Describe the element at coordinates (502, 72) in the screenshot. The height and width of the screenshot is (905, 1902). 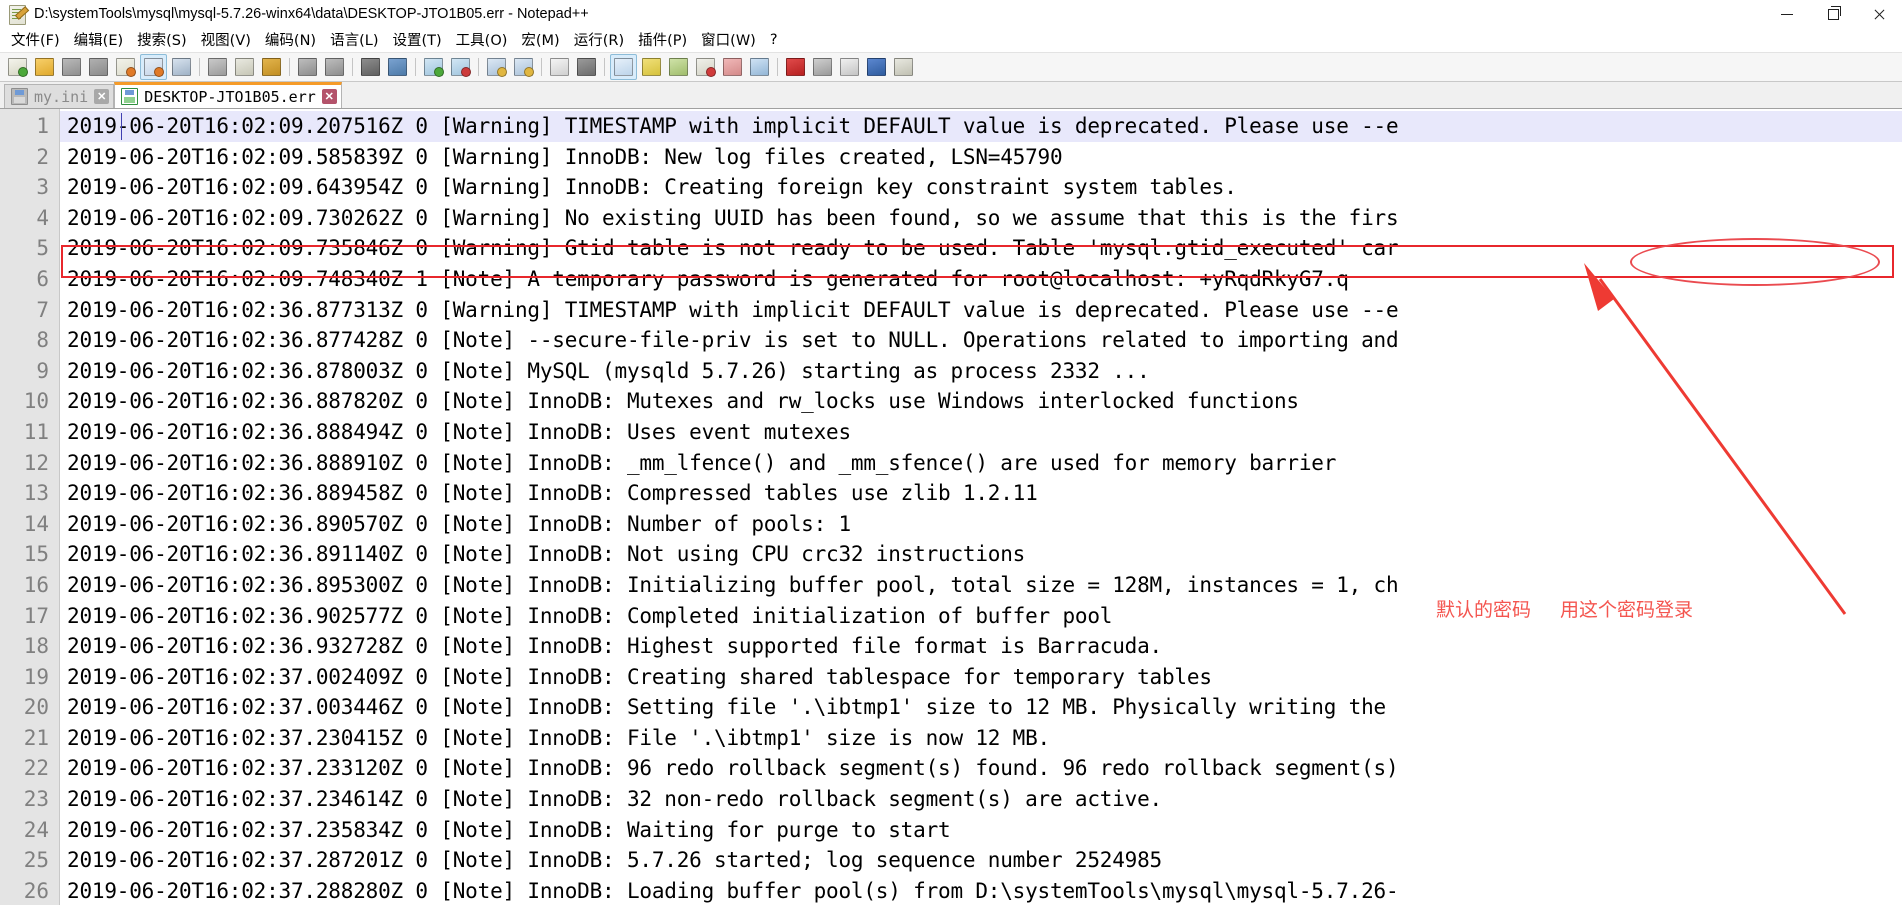
I see `sync-vertical-icon-badge` at that location.